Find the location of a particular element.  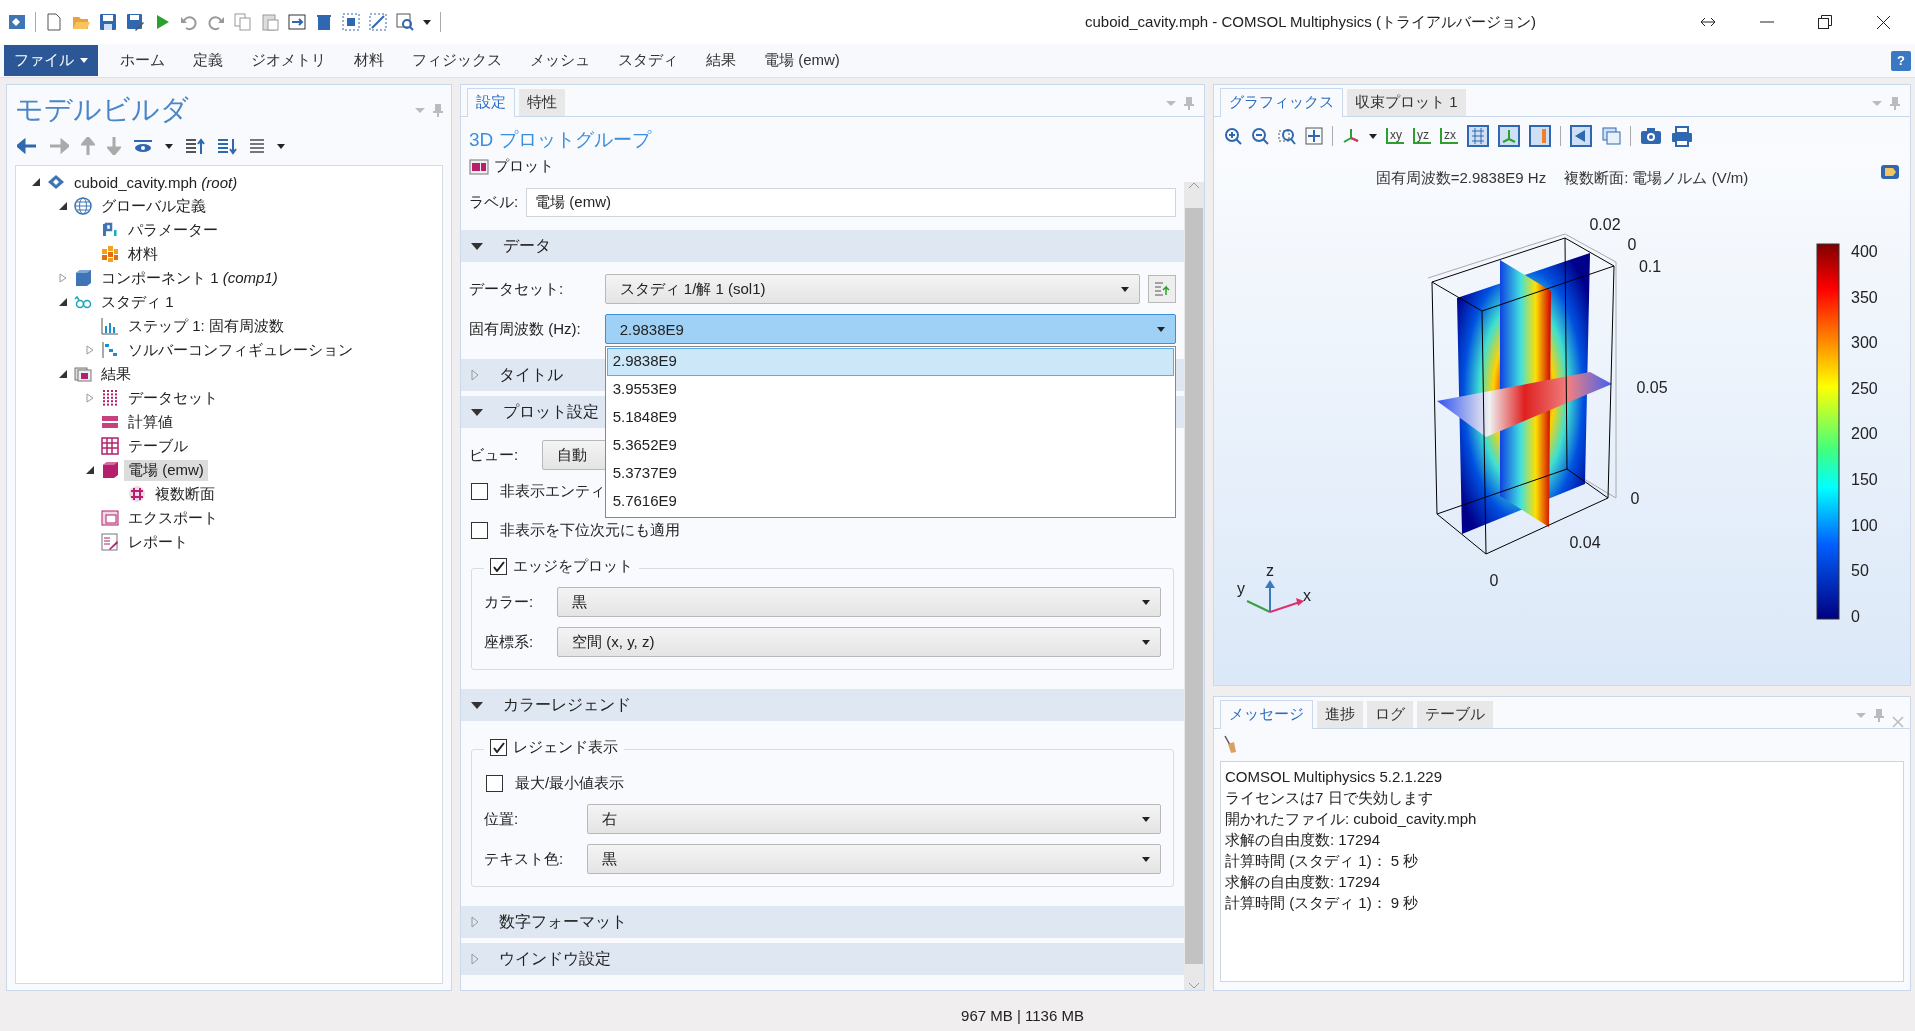

panel-tab: 特性 is located at coordinates (542, 102).